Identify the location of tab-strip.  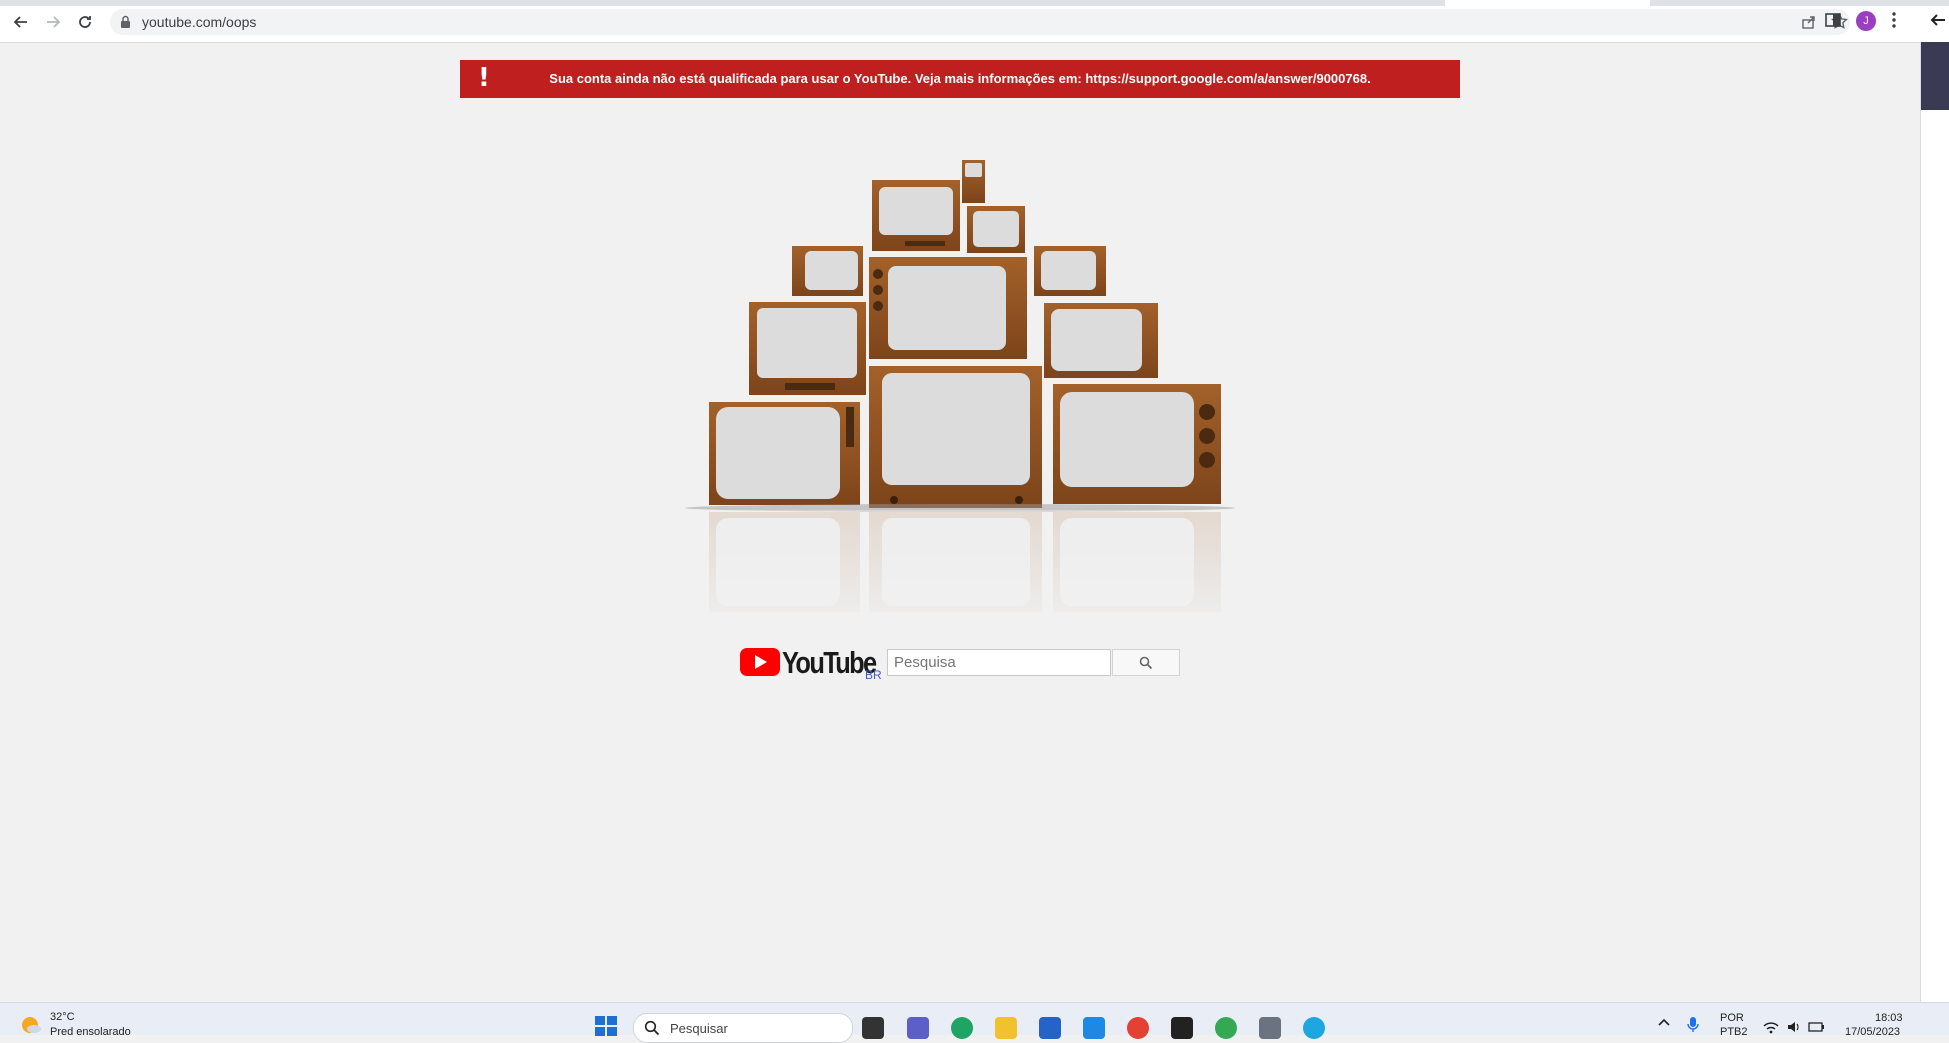
(974, 3).